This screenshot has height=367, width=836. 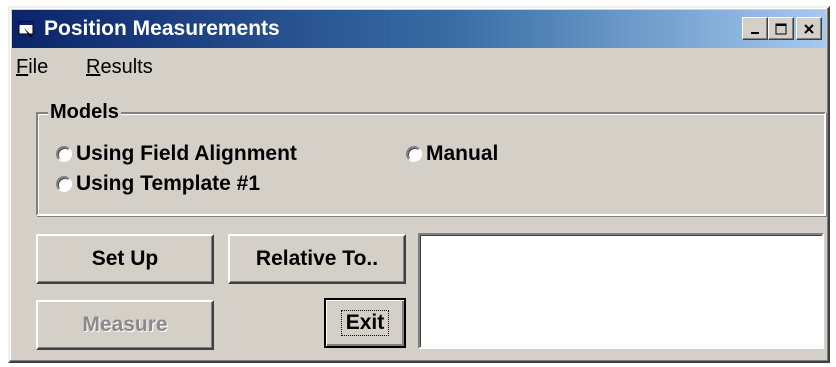 What do you see at coordinates (22, 67) in the screenshot?
I see `menu-file-mnemonic: F` at bounding box center [22, 67].